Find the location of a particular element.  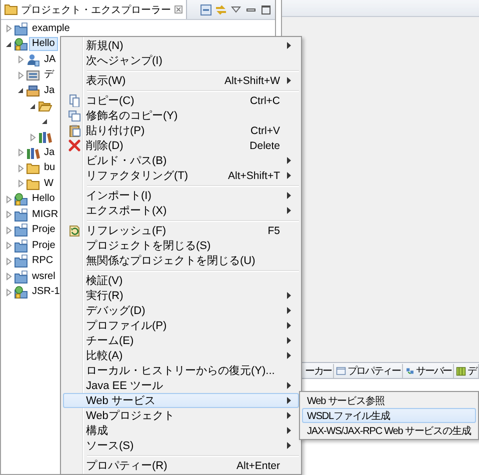

collapse-all-icon is located at coordinates (206, 10).